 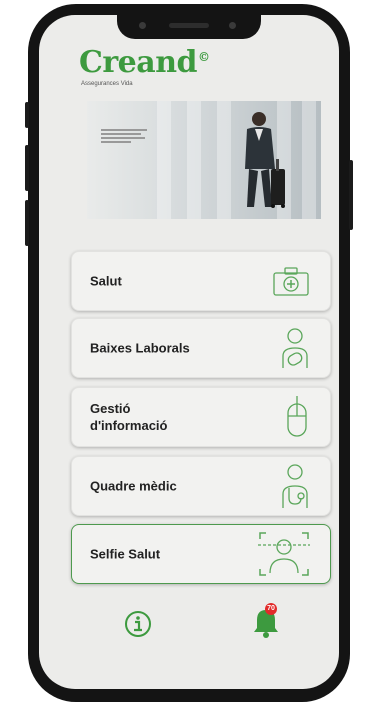 What do you see at coordinates (129, 417) in the screenshot?
I see `menu-item-label: Gestió d'informació` at bounding box center [129, 417].